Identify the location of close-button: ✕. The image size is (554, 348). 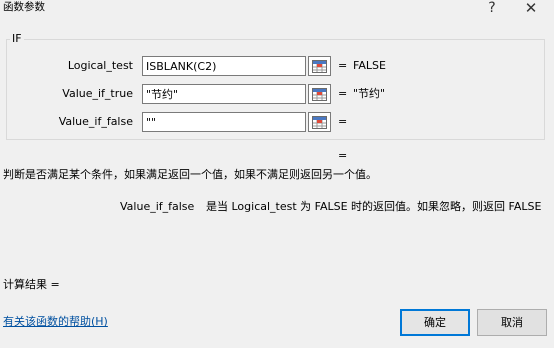
(531, 8).